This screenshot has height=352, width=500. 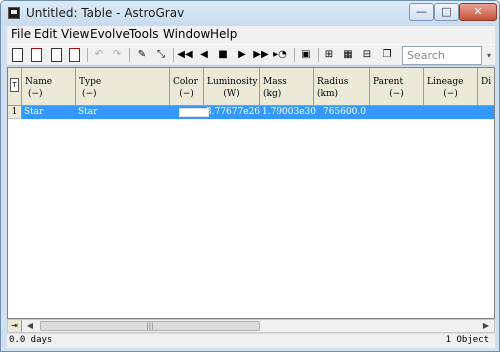 What do you see at coordinates (57, 55) in the screenshot?
I see `print-icon` at bounding box center [57, 55].